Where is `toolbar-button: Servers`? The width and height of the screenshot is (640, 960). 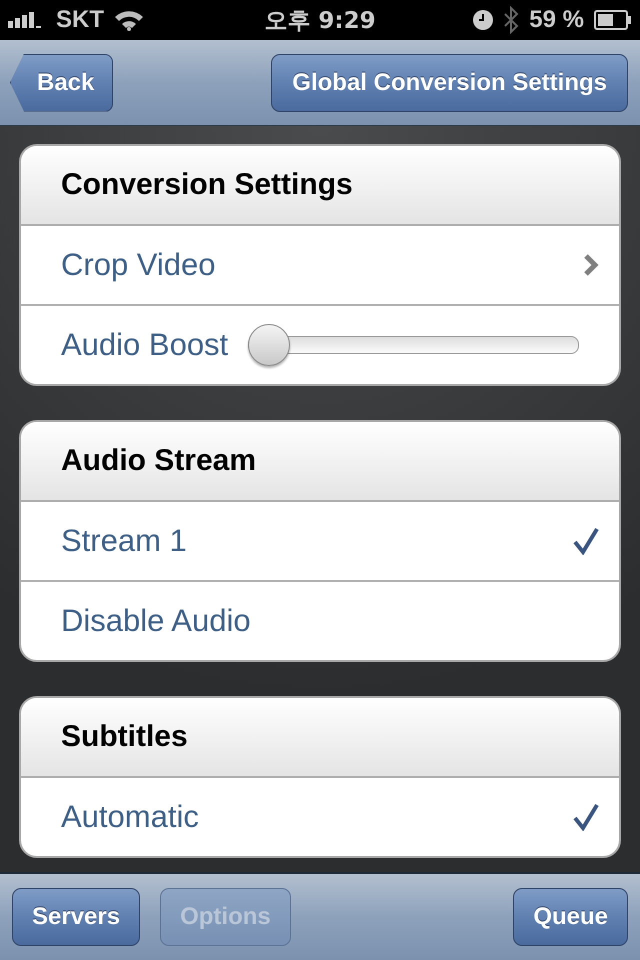 toolbar-button: Servers is located at coordinates (76, 917).